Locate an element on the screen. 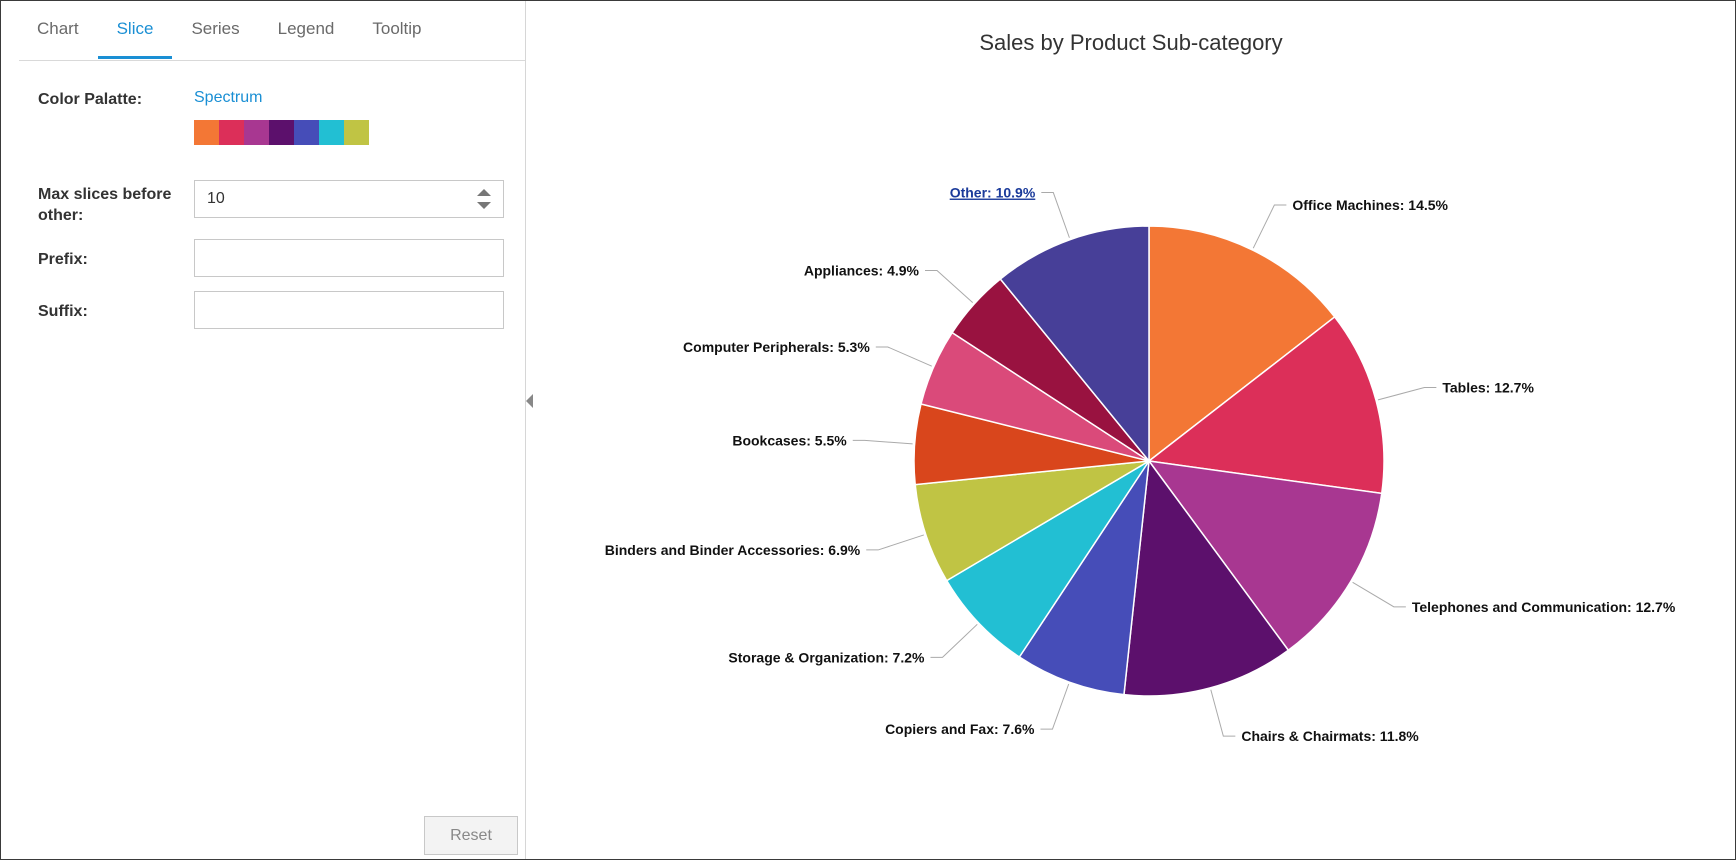 This screenshot has width=1736, height=860. slice-label: Appliances: 4.9% is located at coordinates (862, 271).